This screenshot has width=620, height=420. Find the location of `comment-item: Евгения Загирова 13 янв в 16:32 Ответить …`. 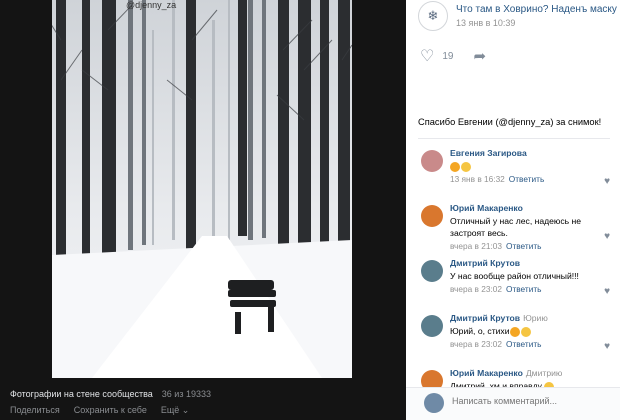

comment-item: Евгения Загирова 13 янв в 16:32 Ответить … is located at coordinates (513, 167).